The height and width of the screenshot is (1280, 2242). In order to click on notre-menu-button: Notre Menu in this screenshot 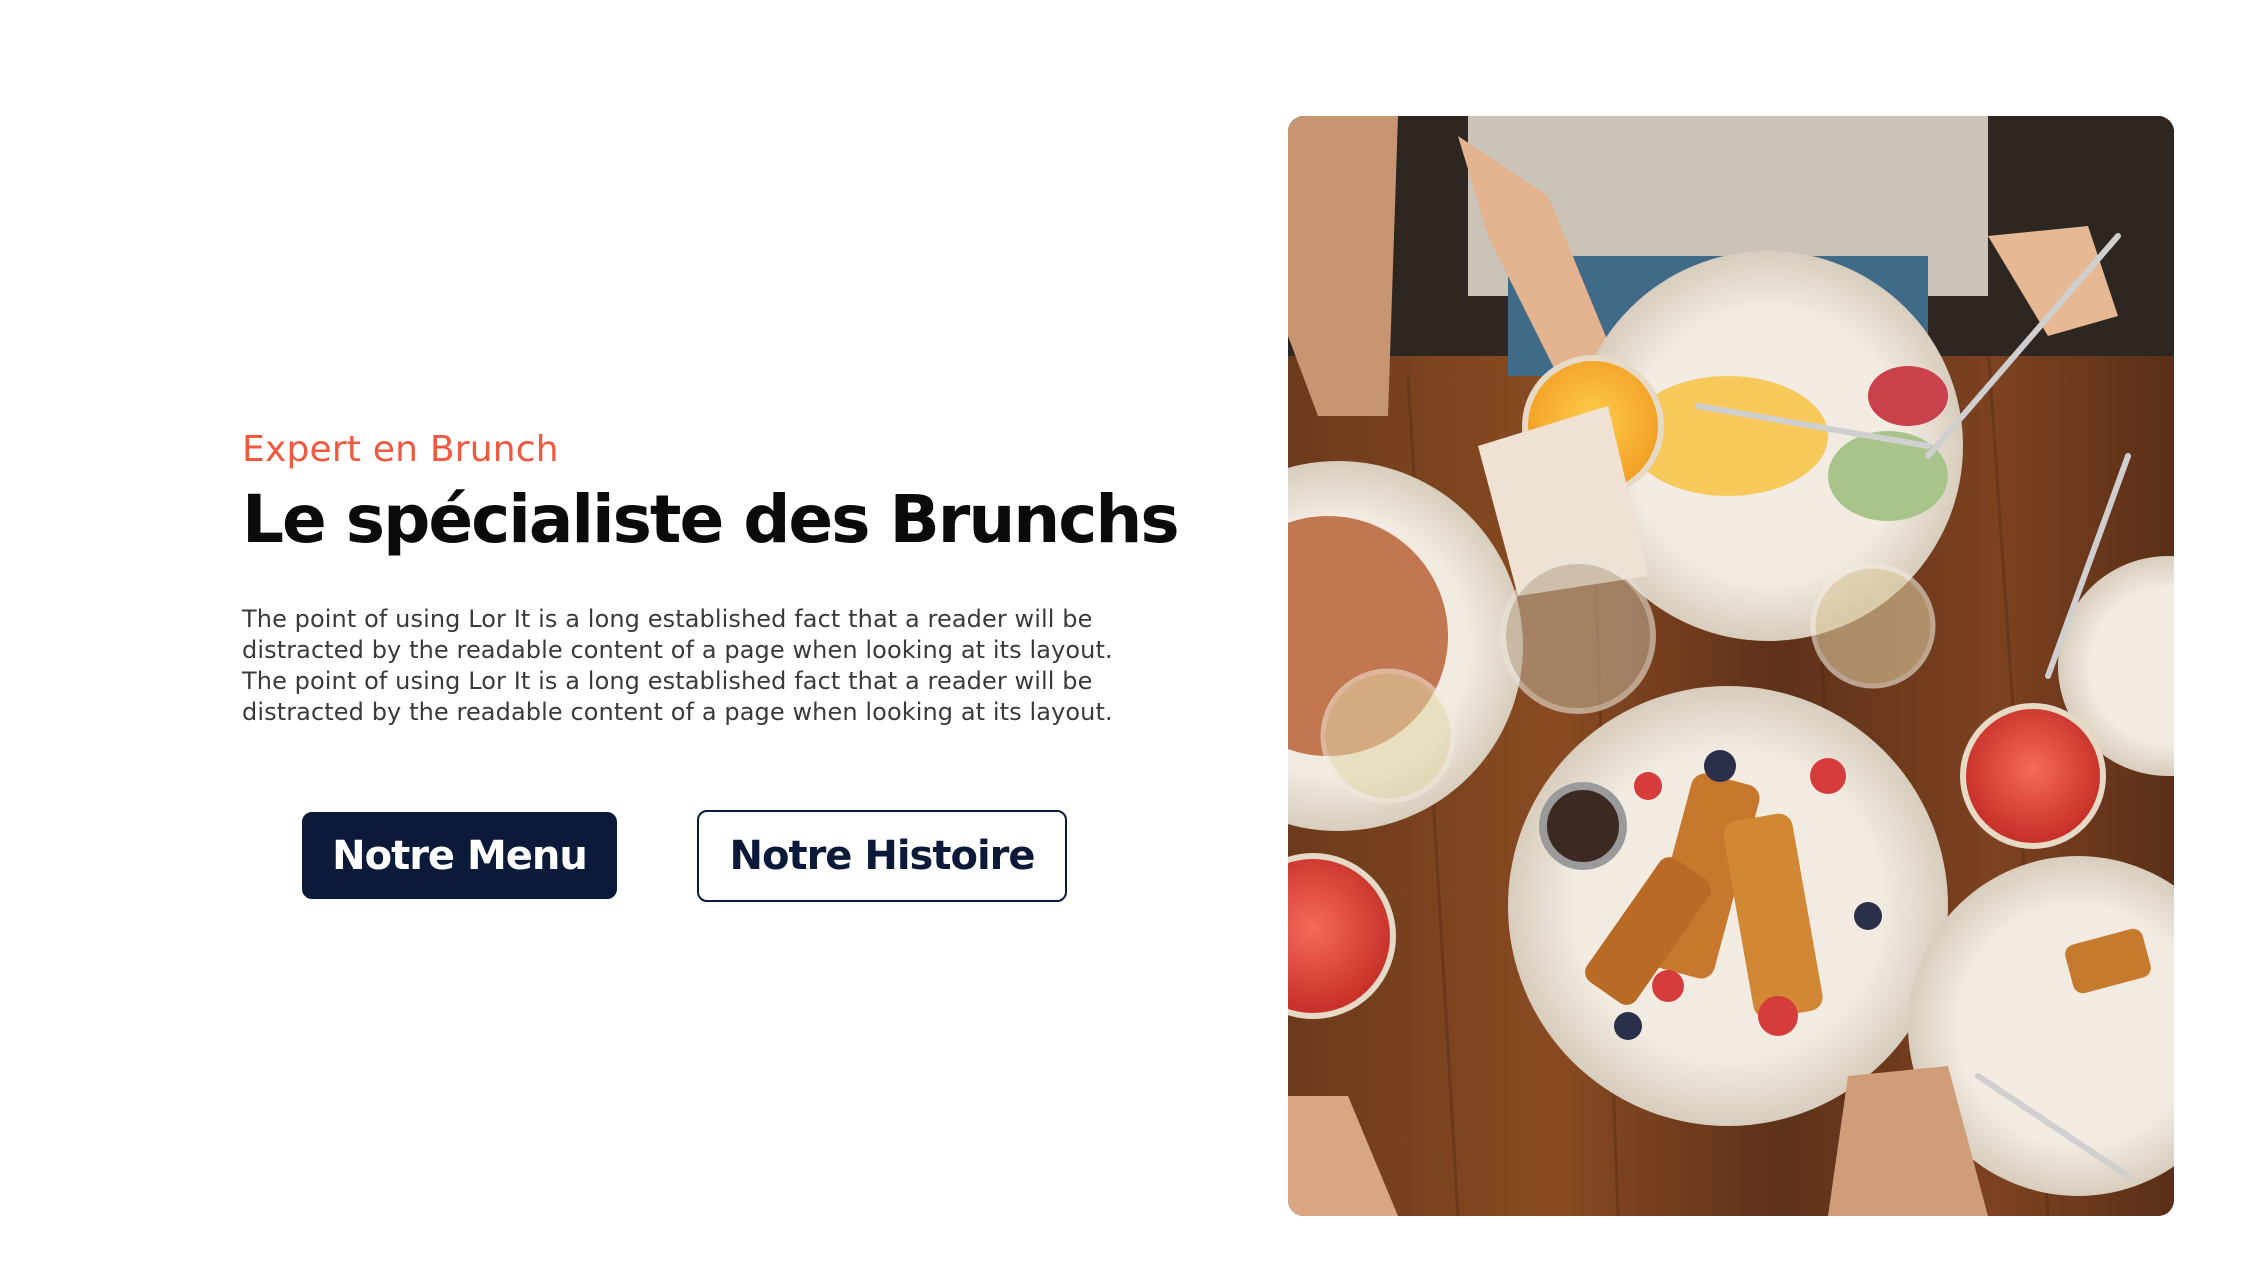, I will do `click(459, 855)`.